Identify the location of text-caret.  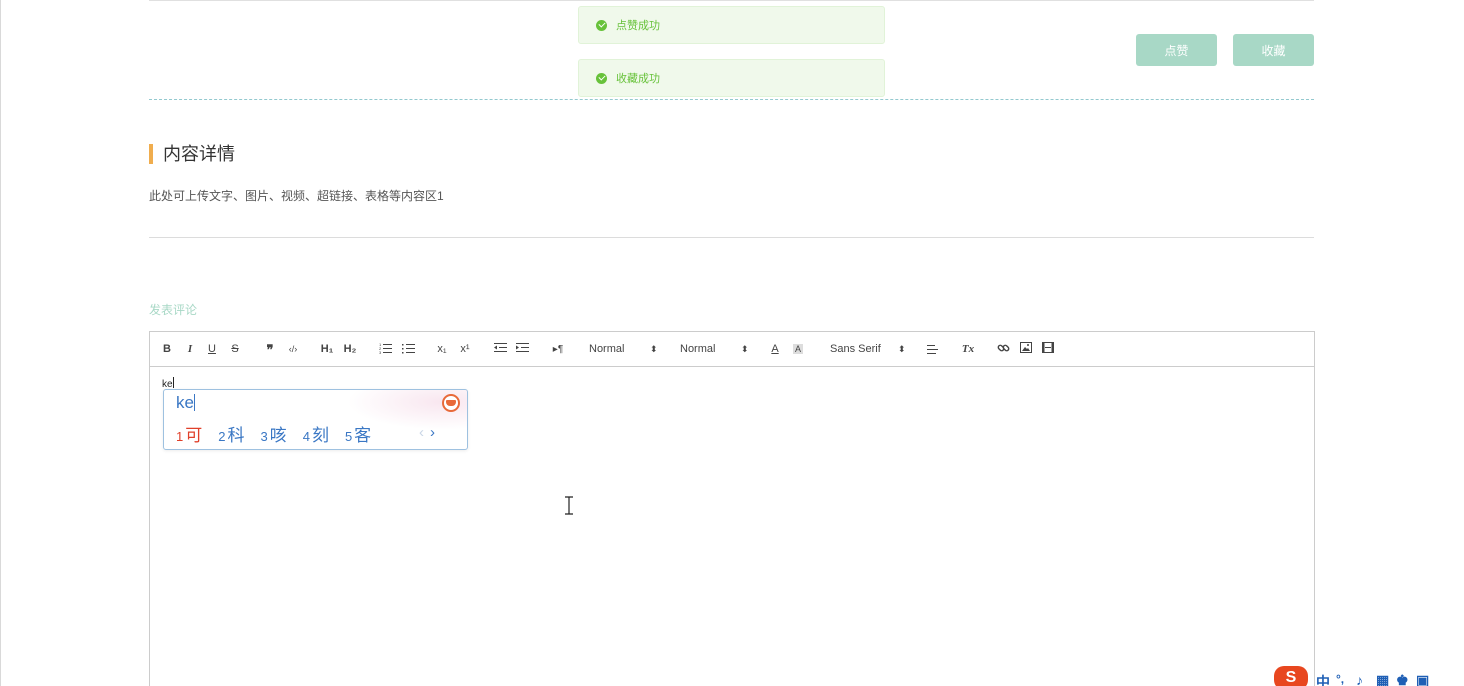
(173, 382).